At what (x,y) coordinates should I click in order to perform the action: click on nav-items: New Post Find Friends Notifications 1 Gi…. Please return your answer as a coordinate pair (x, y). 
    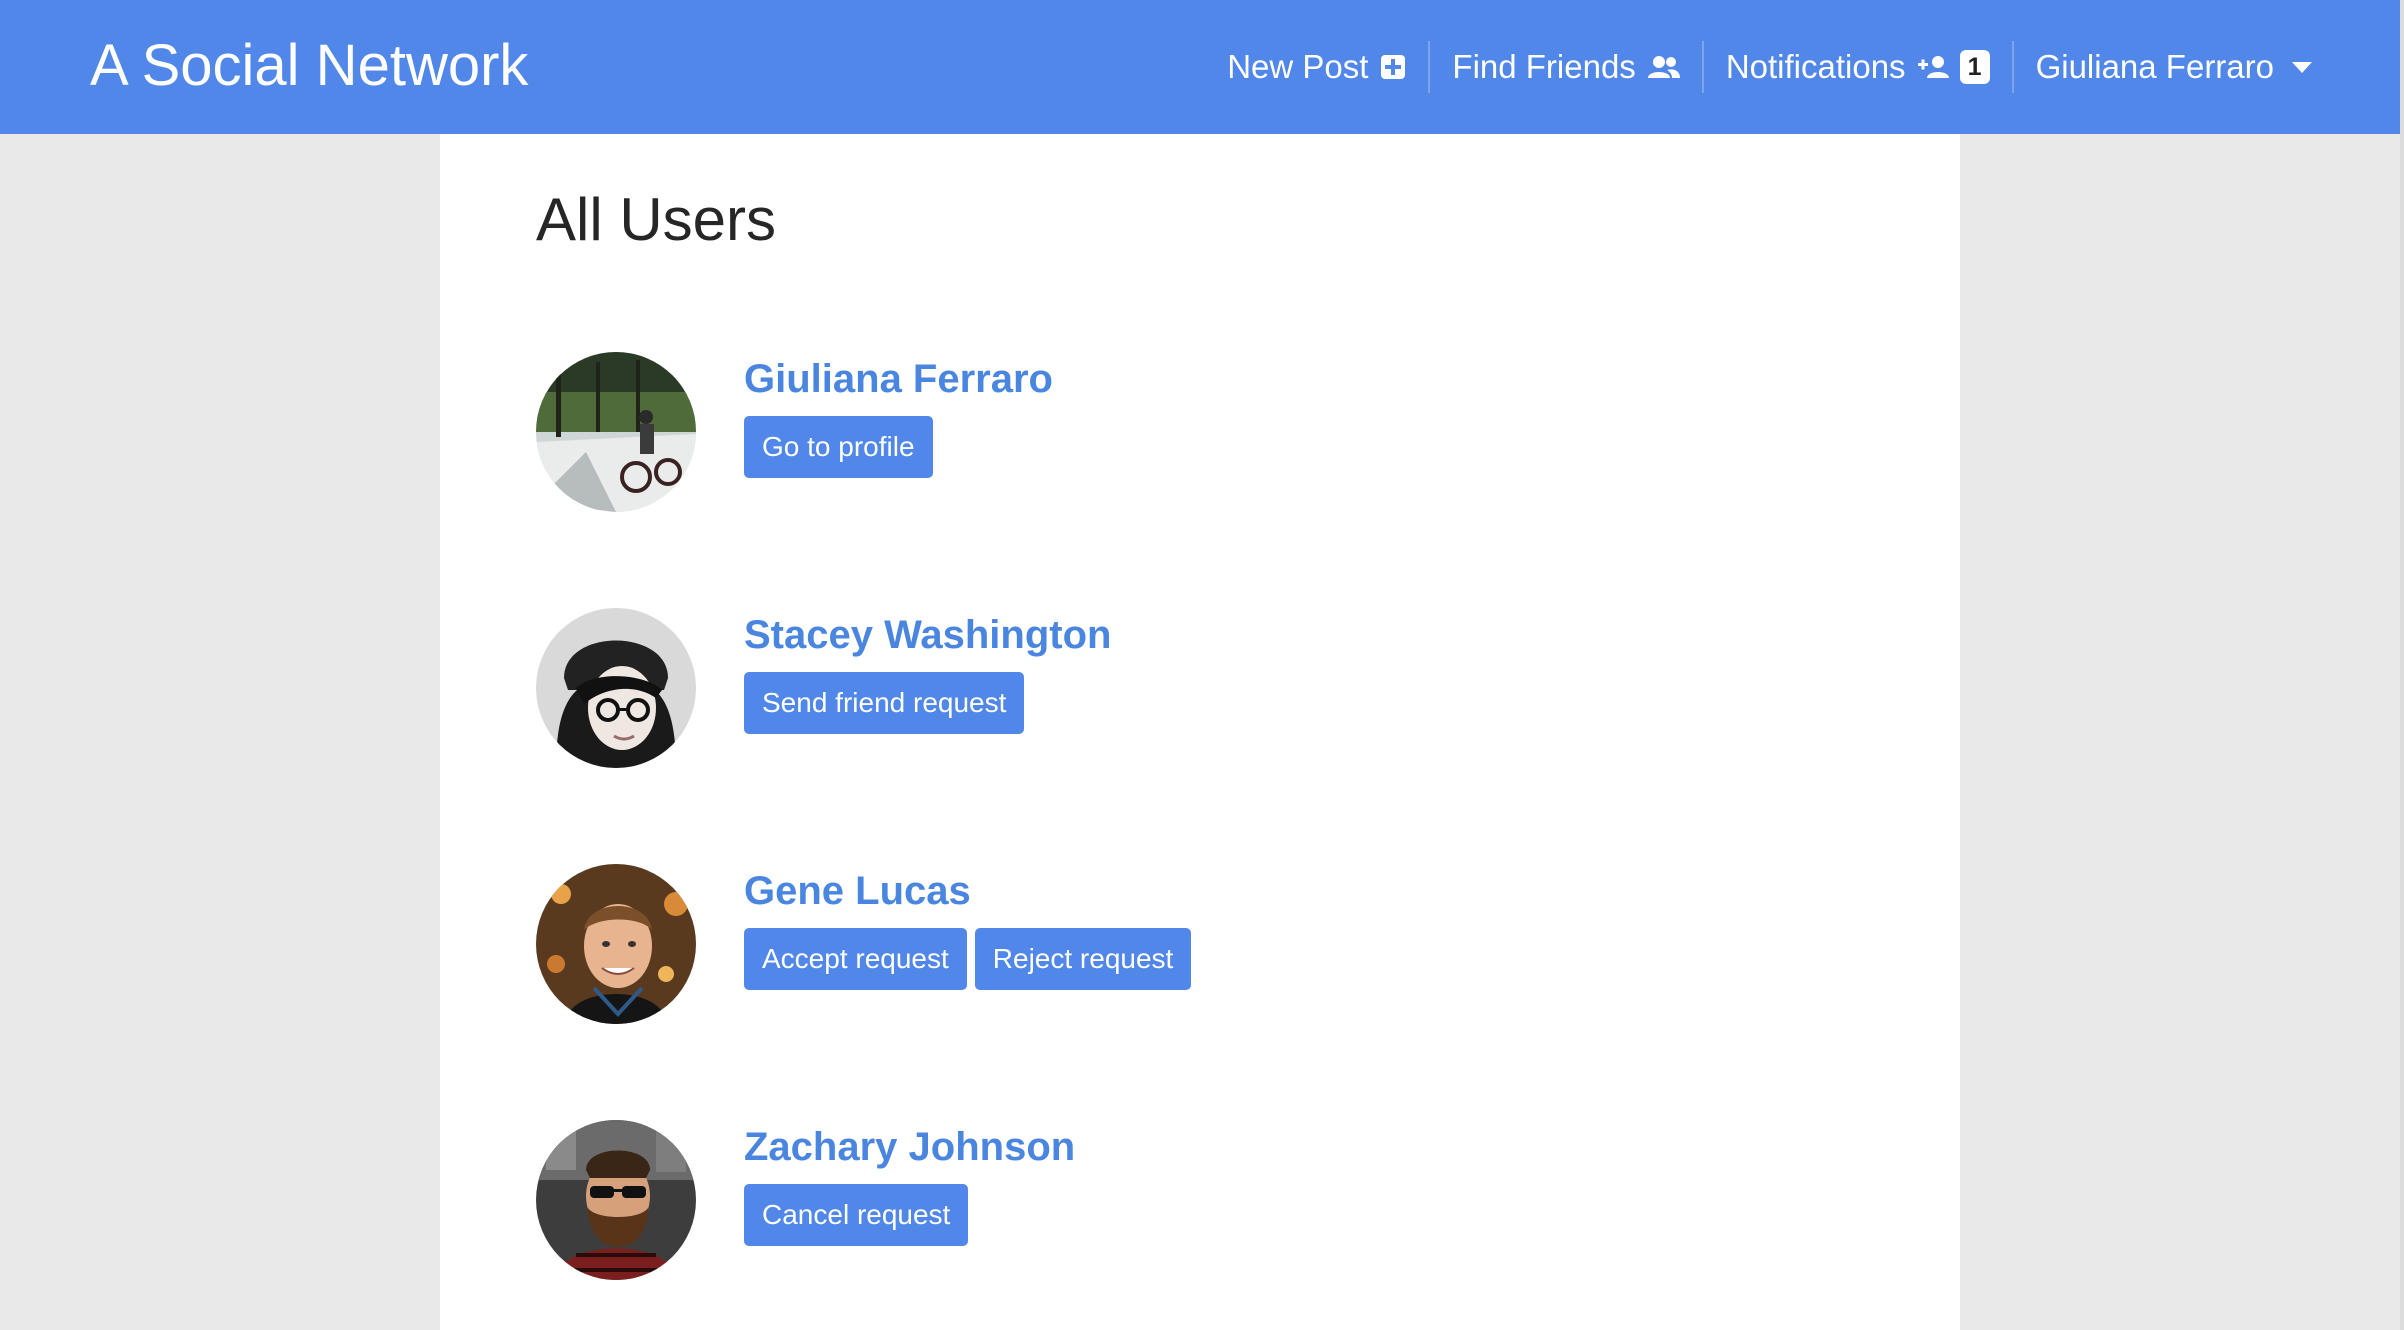
    Looking at the image, I should click on (1769, 67).